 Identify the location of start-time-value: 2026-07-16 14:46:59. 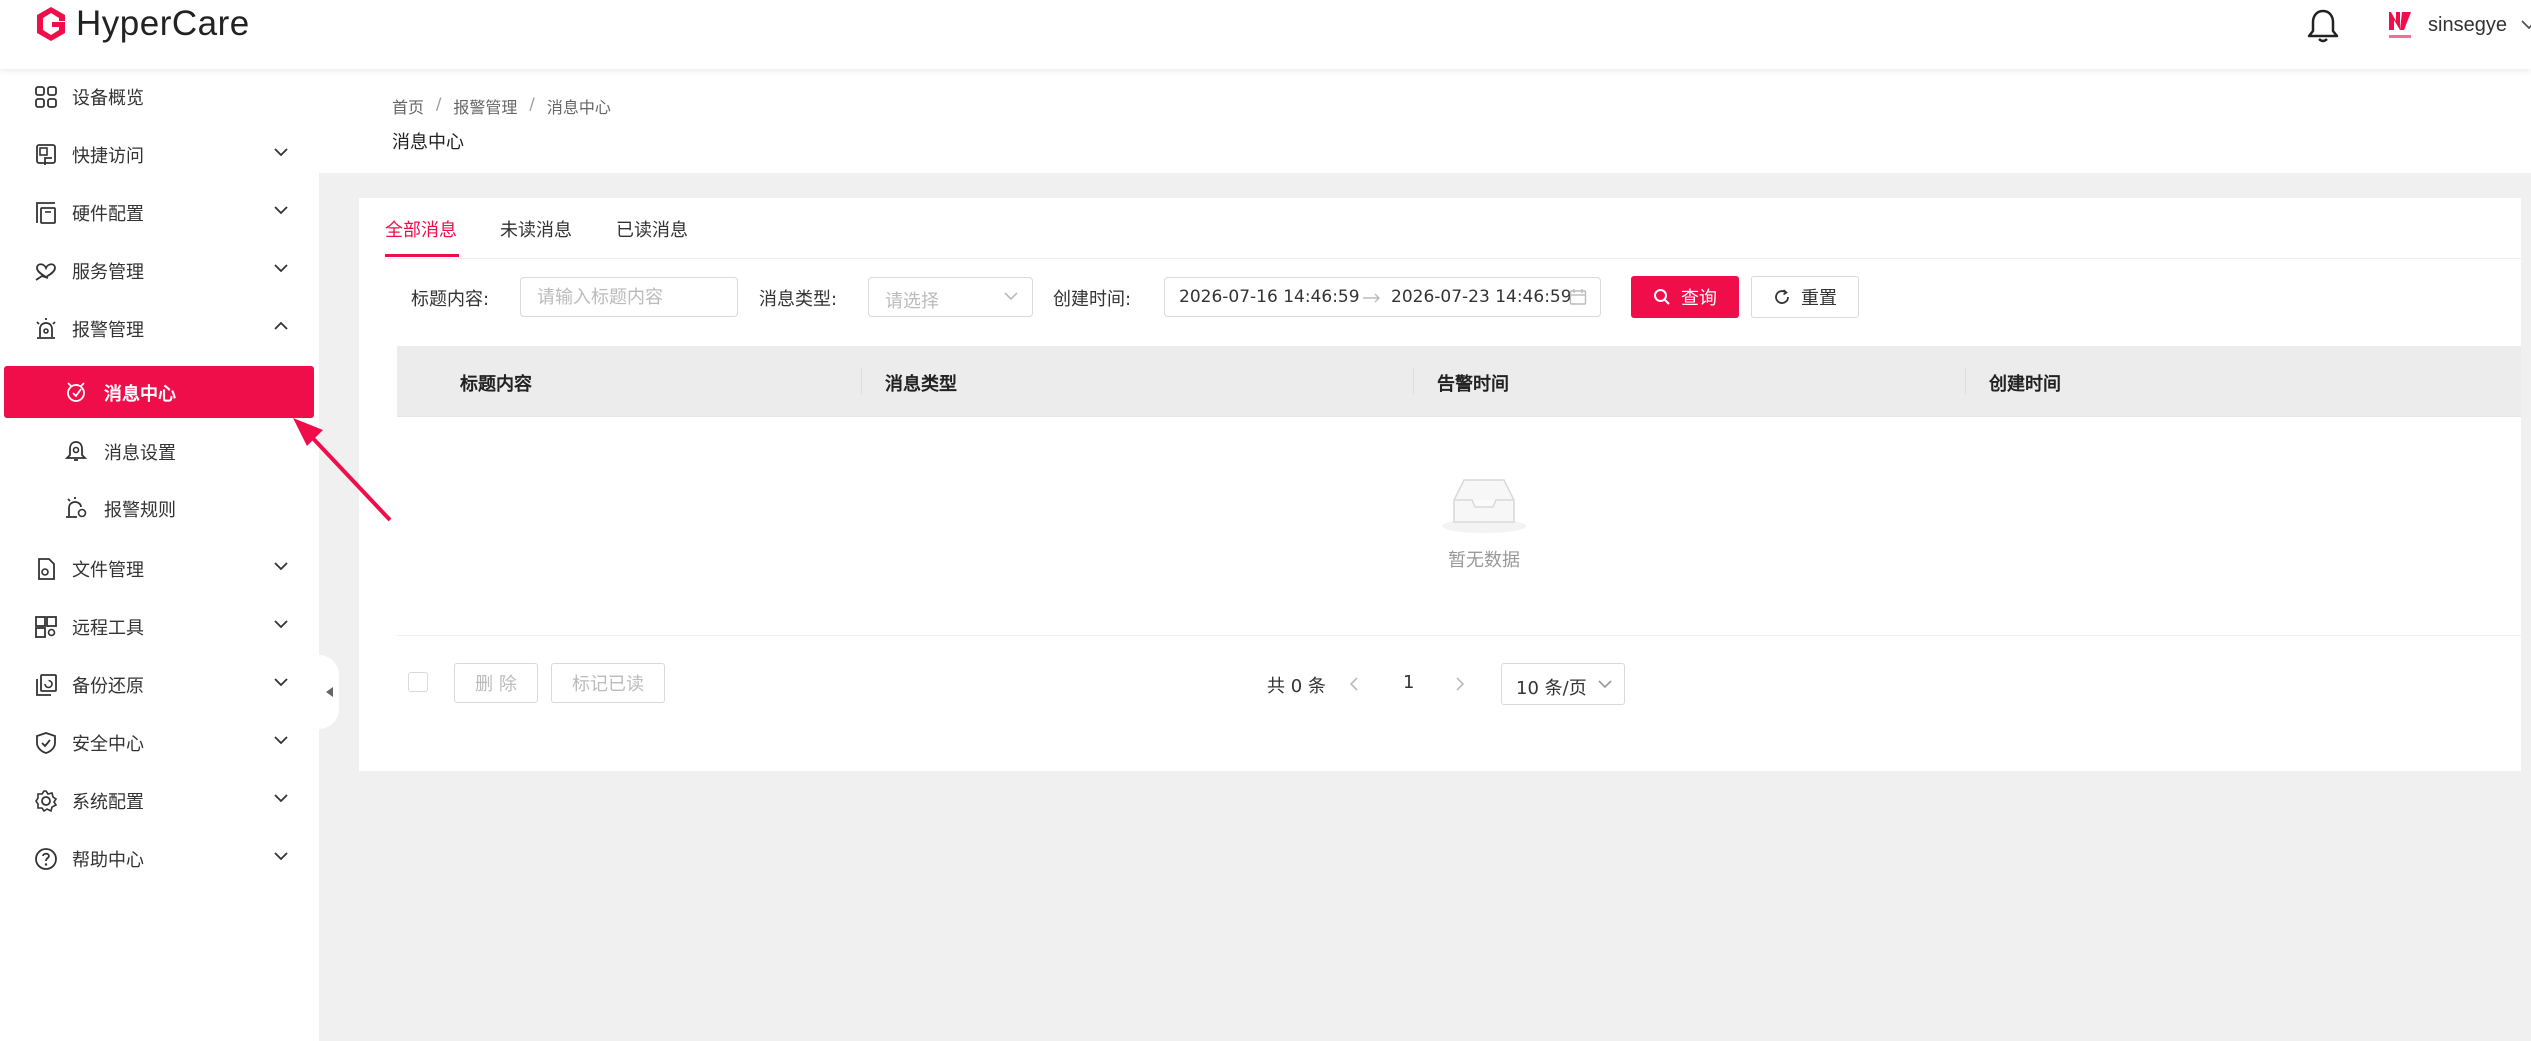
(1269, 297).